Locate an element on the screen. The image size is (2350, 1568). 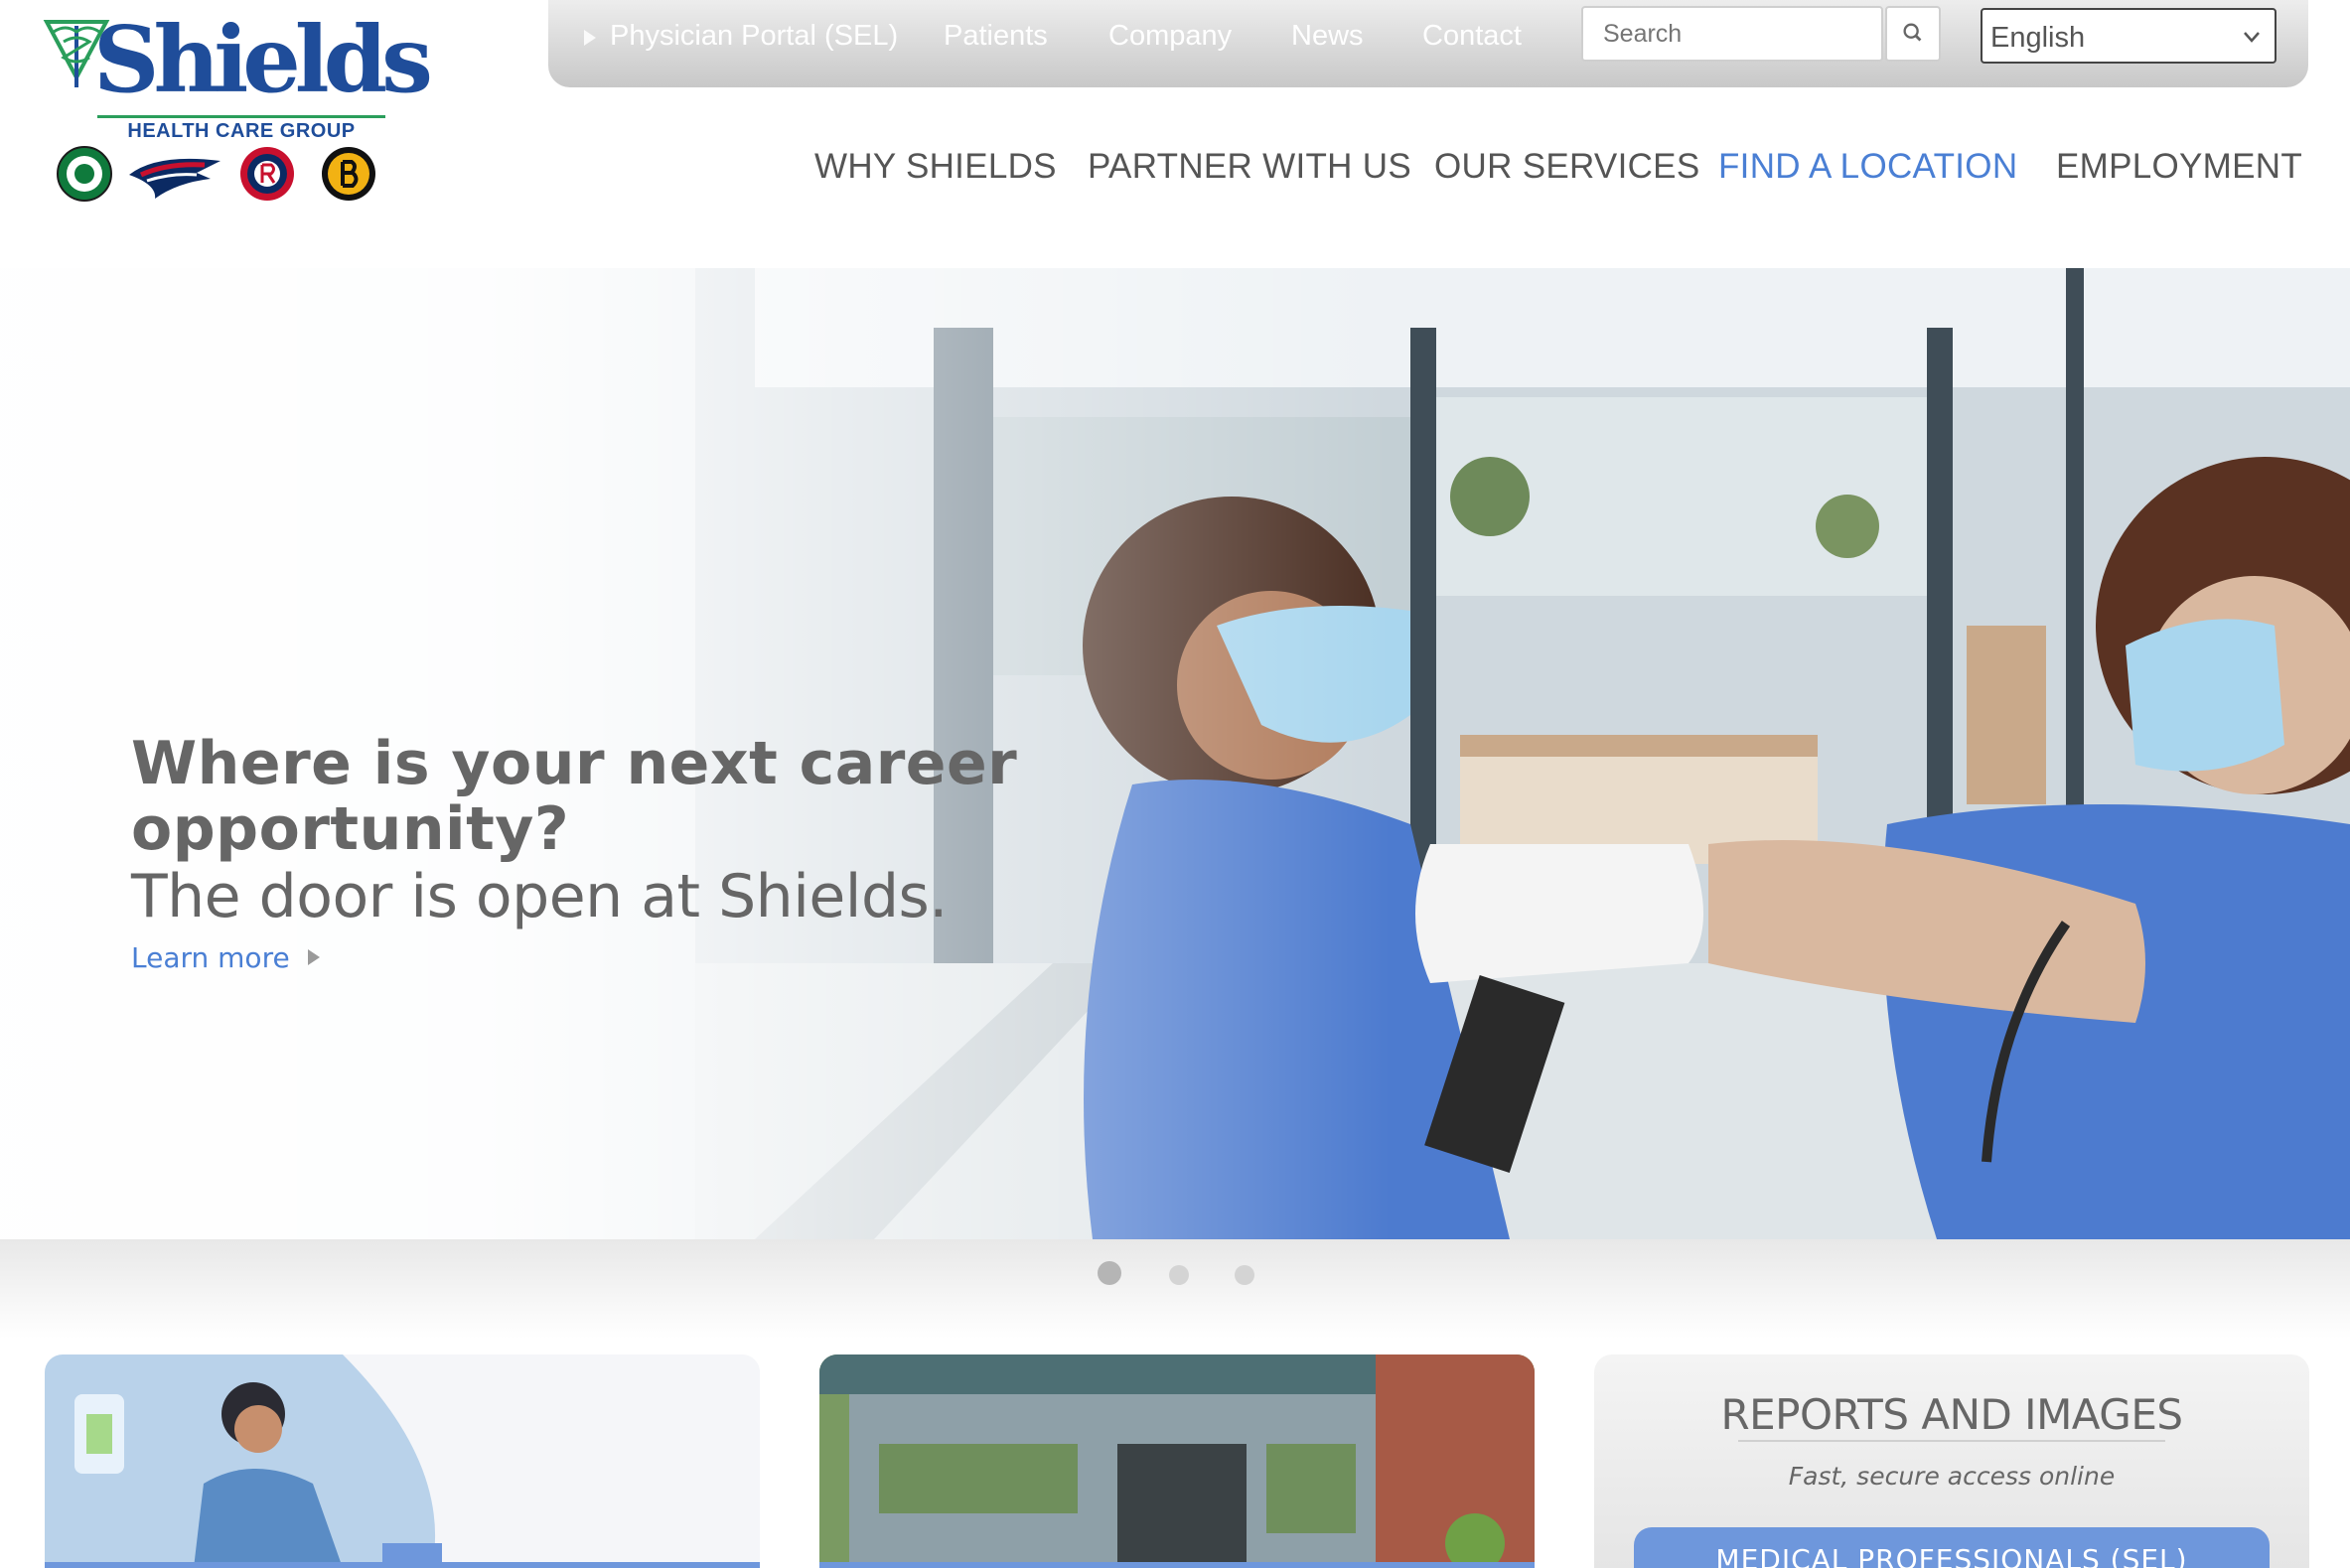
chevron-down-icon is located at coordinates (2252, 37).